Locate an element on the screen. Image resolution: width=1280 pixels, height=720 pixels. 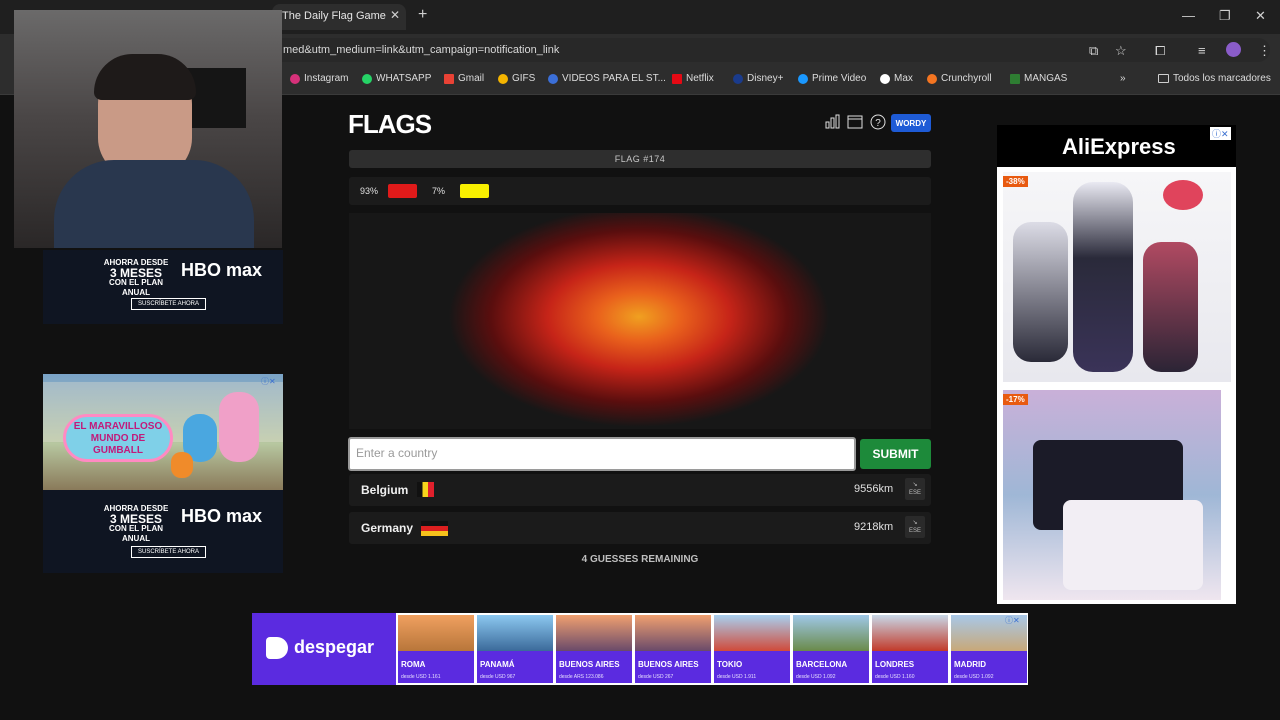
media-icon: ≡ is located at coordinates (1202, 50).